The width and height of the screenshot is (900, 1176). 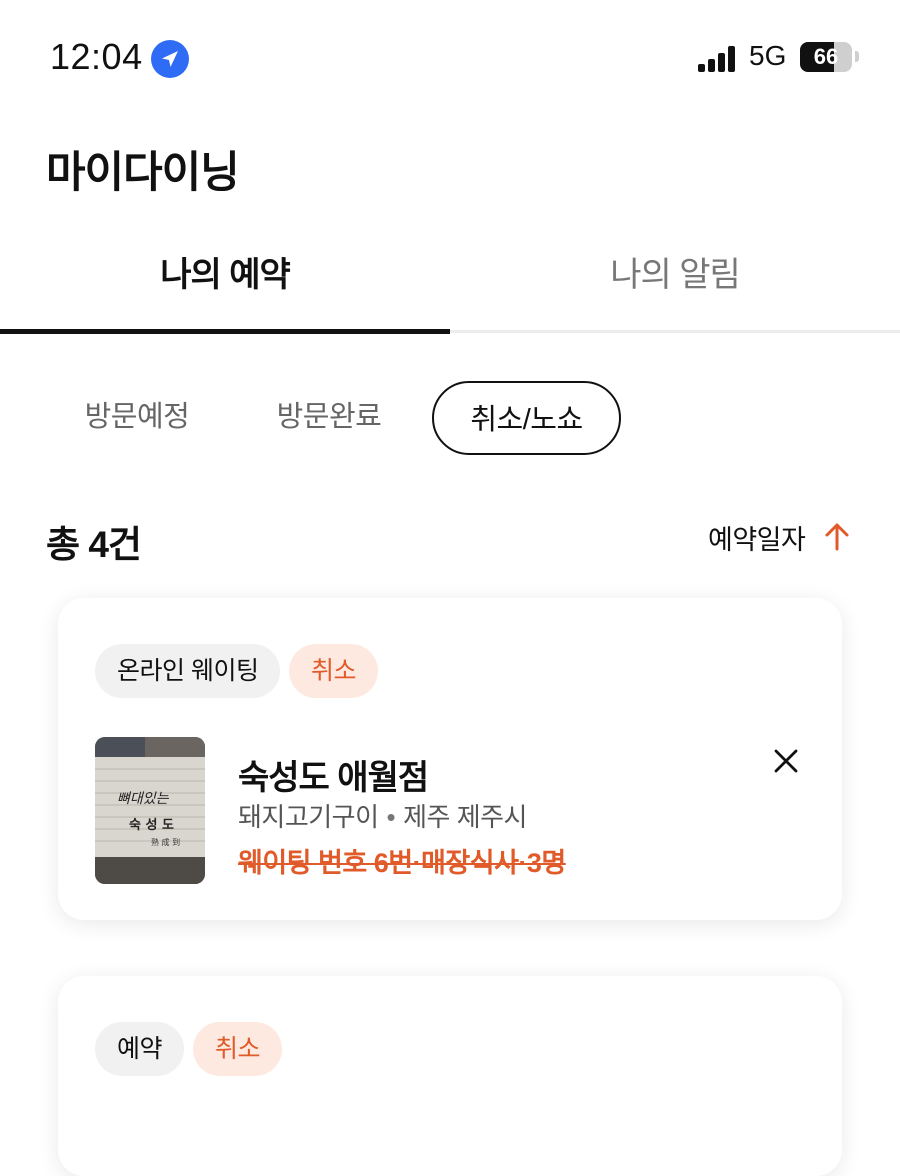 I want to click on filter-cancelled-noshow: 취소/노쇼, so click(x=526, y=418).